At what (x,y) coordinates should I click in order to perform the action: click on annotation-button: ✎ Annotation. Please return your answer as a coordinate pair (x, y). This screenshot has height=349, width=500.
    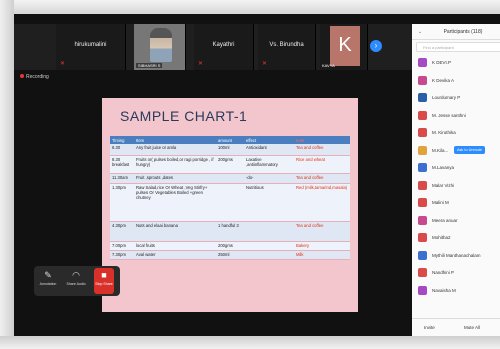
    Looking at the image, I should click on (48, 281).